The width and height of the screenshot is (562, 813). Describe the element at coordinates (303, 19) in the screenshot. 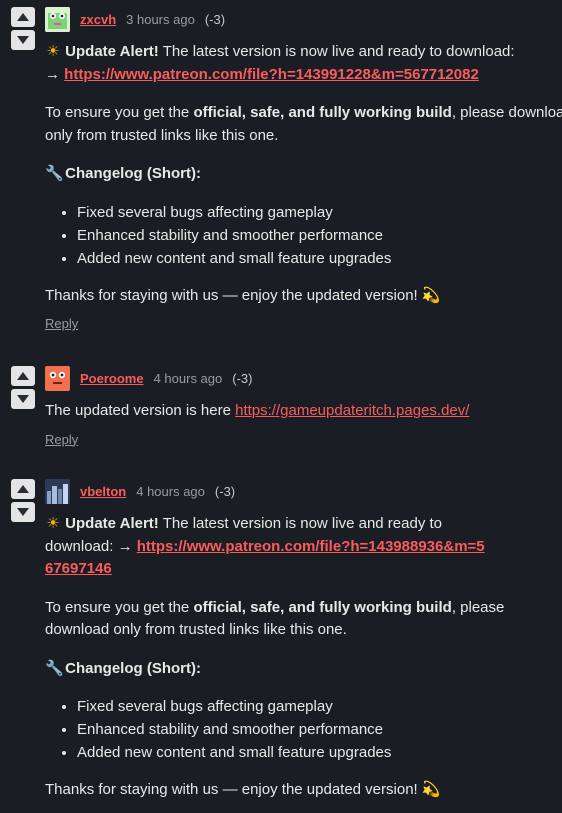

I see `comment-header: zxcvh 3 hours ago (-3)` at that location.